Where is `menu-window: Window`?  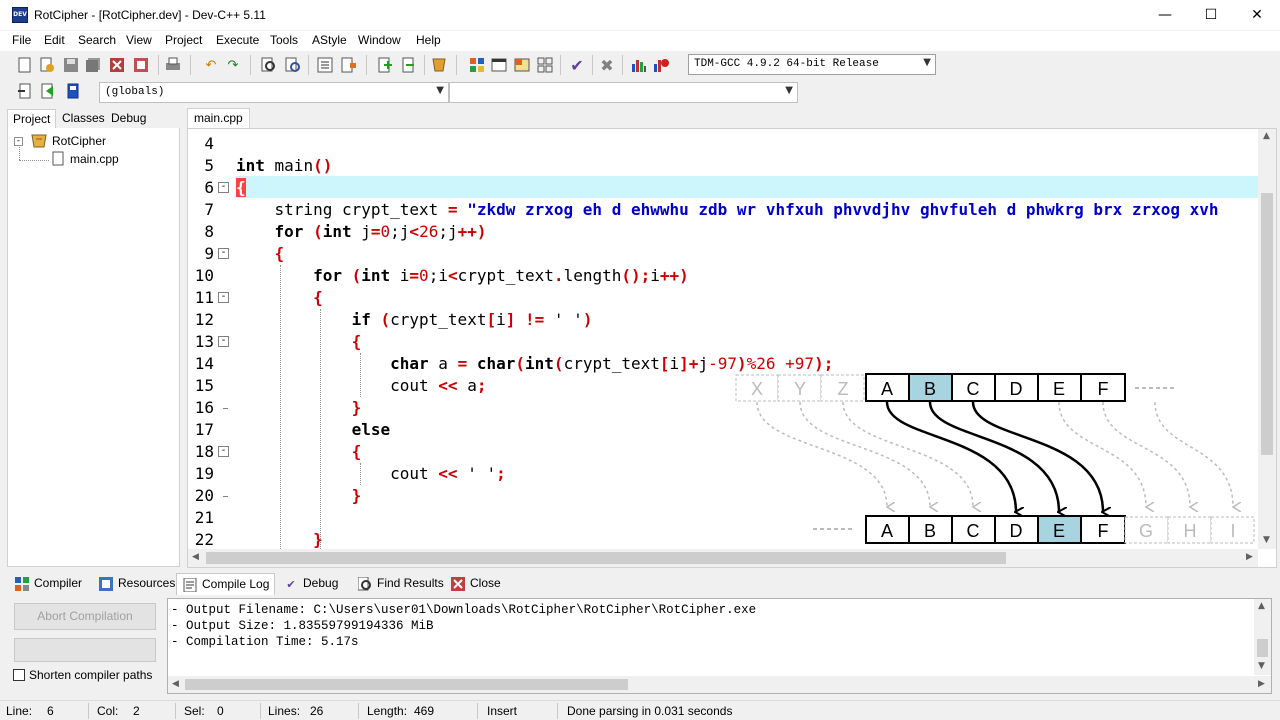 menu-window: Window is located at coordinates (379, 40).